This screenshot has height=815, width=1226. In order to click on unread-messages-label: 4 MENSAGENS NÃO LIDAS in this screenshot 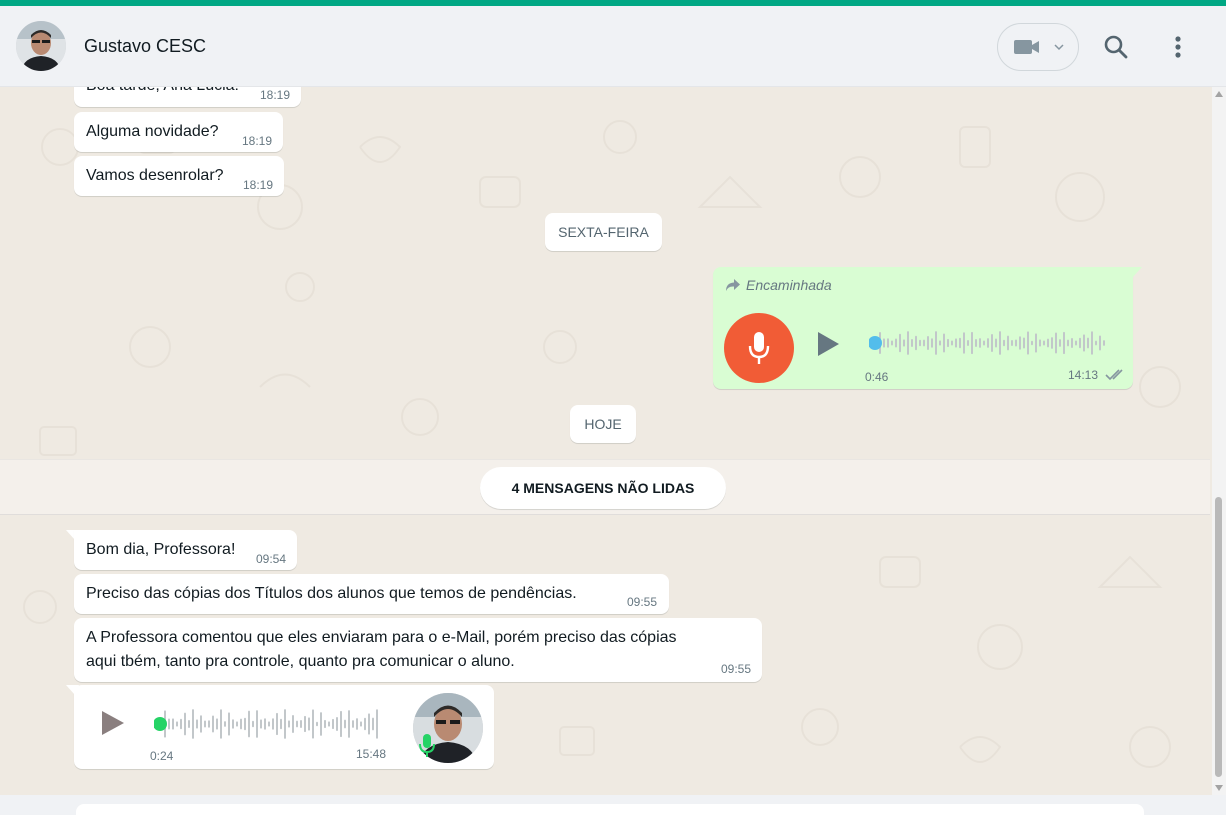, I will do `click(603, 488)`.